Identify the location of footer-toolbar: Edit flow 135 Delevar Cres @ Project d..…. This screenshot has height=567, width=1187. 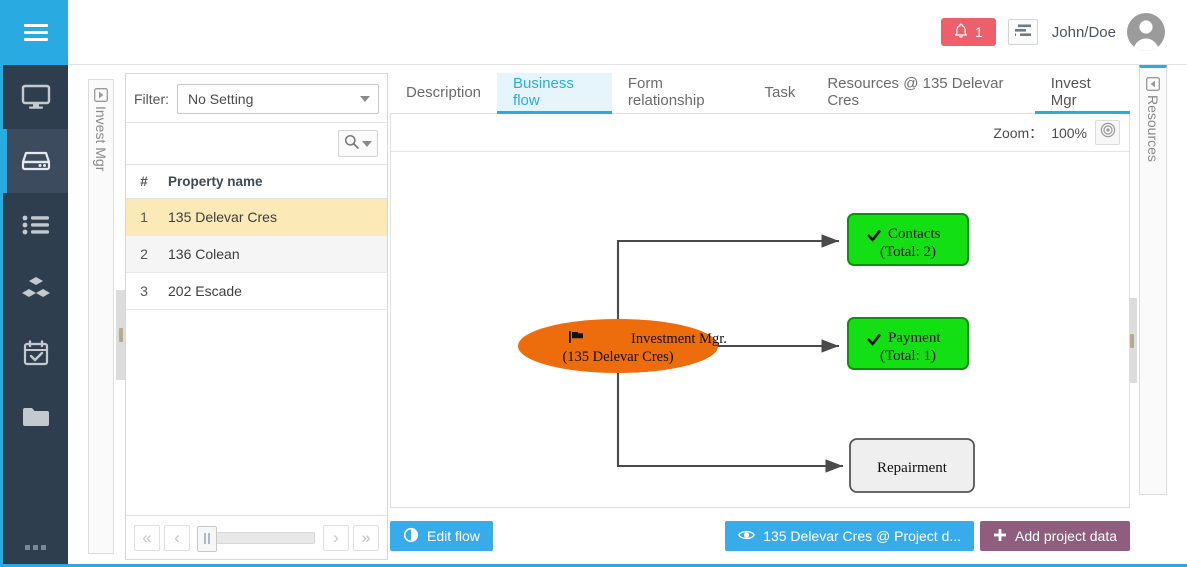
(760, 536).